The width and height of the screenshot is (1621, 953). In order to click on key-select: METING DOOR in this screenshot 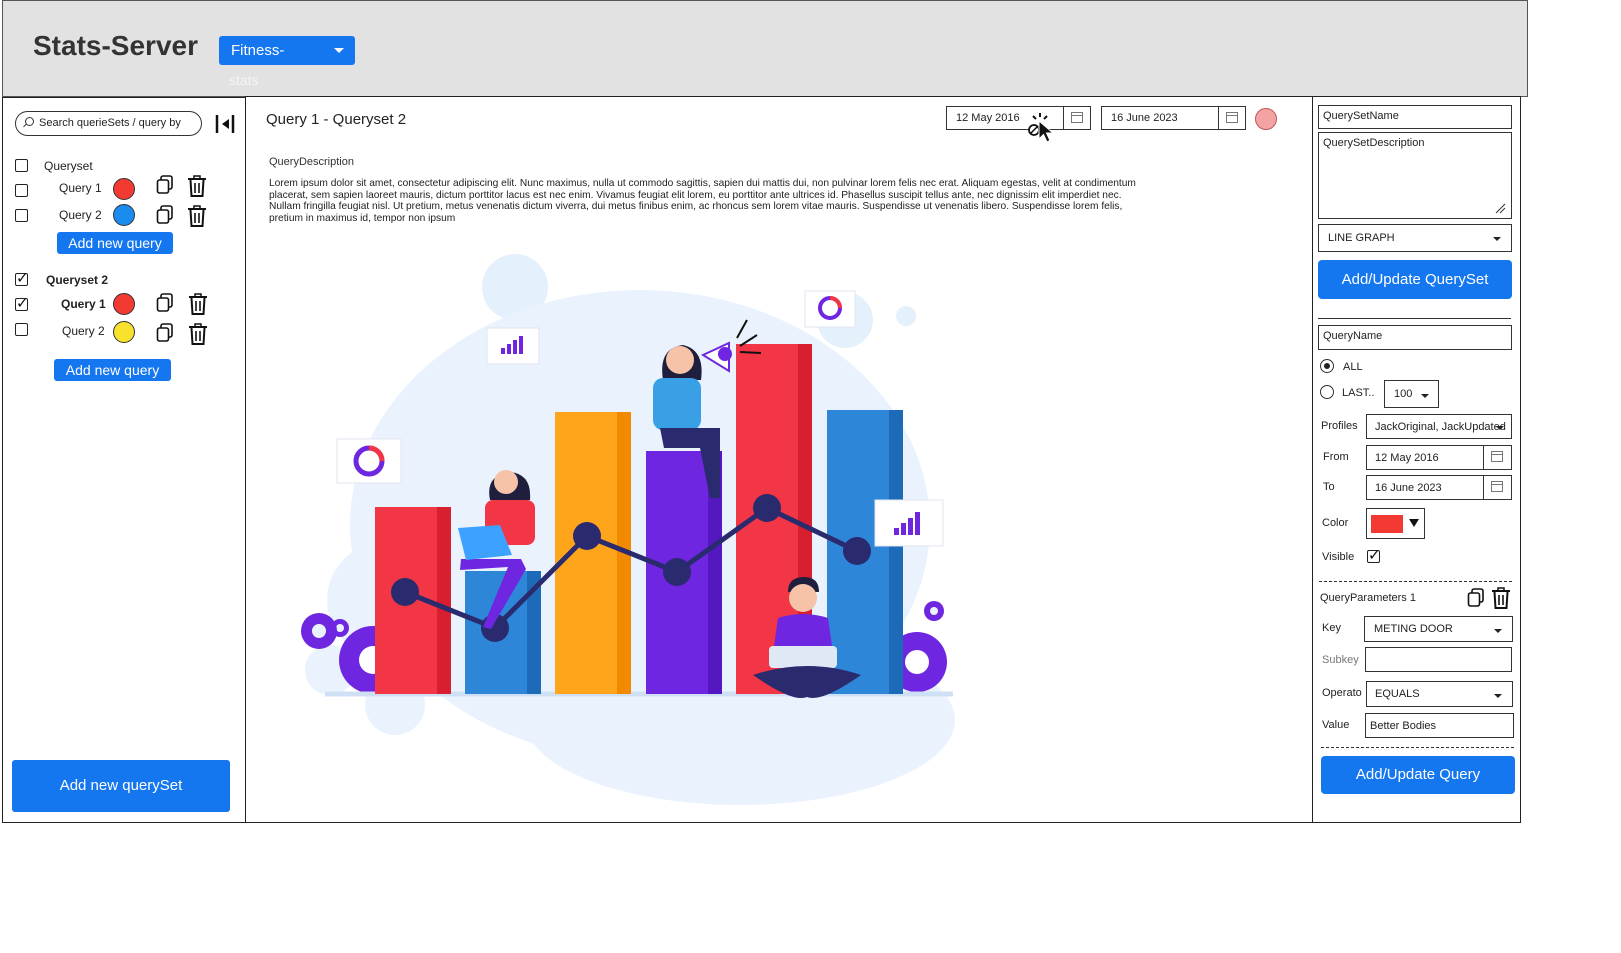, I will do `click(1438, 629)`.